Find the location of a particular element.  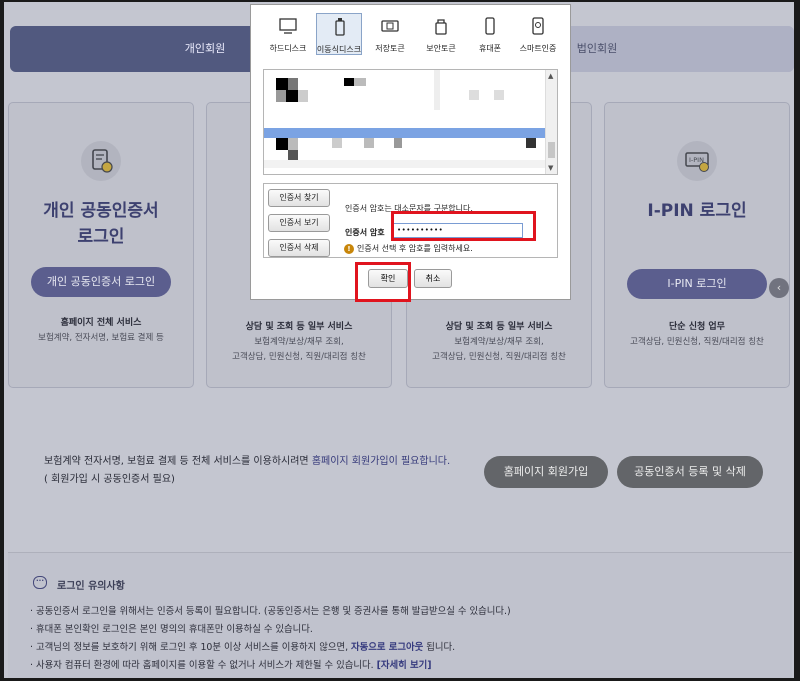

password-hint: ! 인증서 선택 후 암호를 입력하세요. is located at coordinates (408, 248).